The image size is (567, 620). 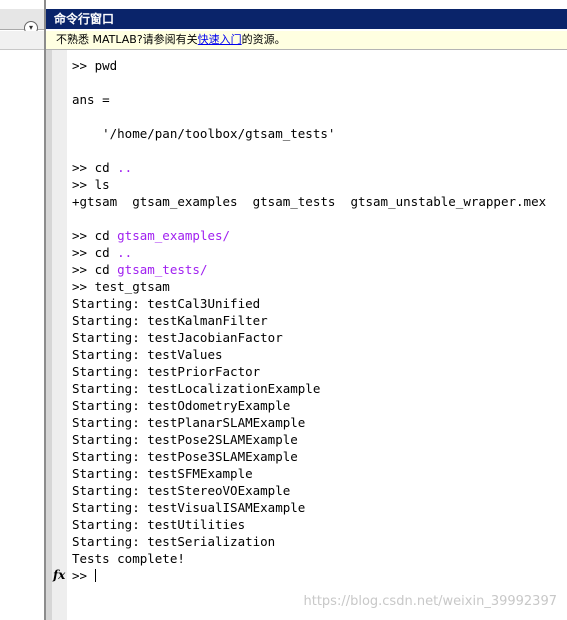 What do you see at coordinates (106, 65) in the screenshot?
I see `console-text: pwd` at bounding box center [106, 65].